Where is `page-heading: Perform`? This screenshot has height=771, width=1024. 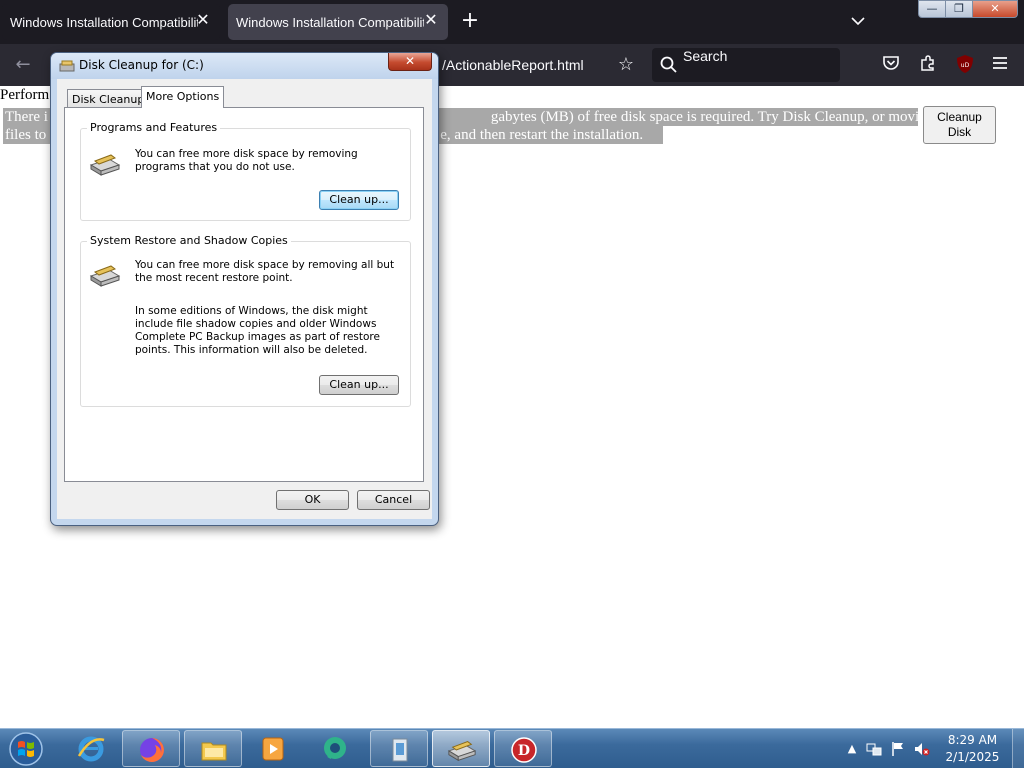
page-heading: Perform is located at coordinates (25, 95).